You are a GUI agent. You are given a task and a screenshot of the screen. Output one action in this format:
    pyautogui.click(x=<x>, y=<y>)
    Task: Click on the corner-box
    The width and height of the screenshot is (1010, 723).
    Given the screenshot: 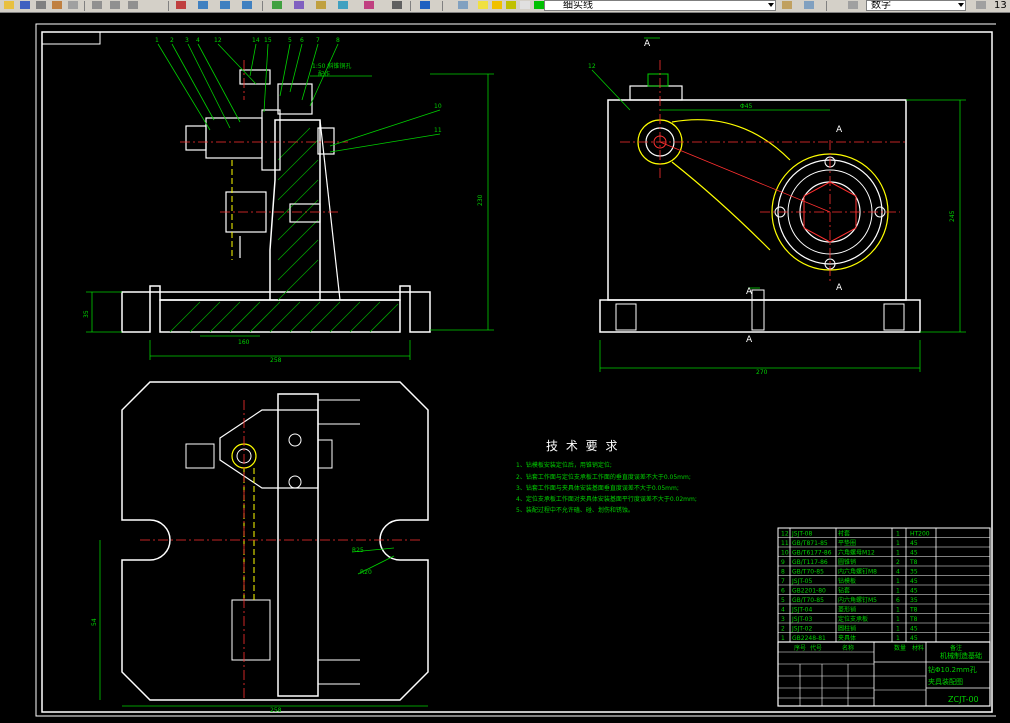 What is the action you would take?
    pyautogui.click(x=71, y=38)
    